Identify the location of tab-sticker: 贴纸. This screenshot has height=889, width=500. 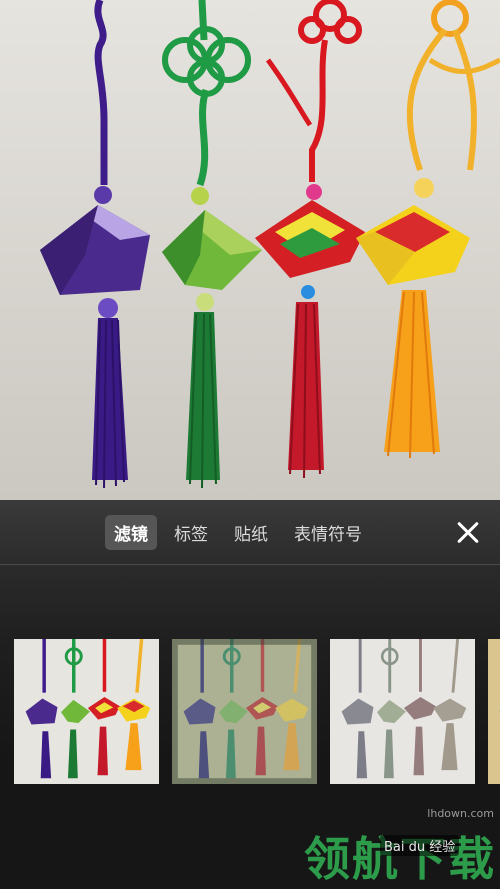
(251, 532).